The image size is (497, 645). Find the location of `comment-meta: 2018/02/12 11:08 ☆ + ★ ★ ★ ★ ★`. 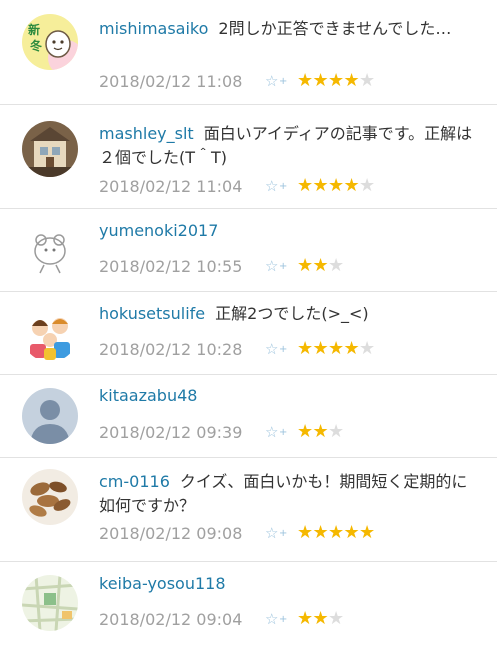

comment-meta: 2018/02/12 11:08 ☆ + ★ ★ ★ ★ ★ is located at coordinates (237, 81).